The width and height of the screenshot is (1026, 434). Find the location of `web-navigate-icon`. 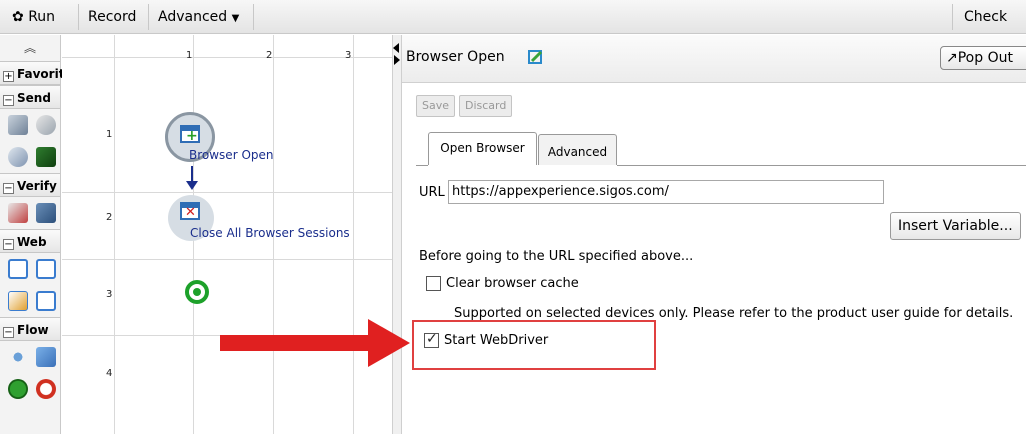

web-navigate-icon is located at coordinates (18, 269).